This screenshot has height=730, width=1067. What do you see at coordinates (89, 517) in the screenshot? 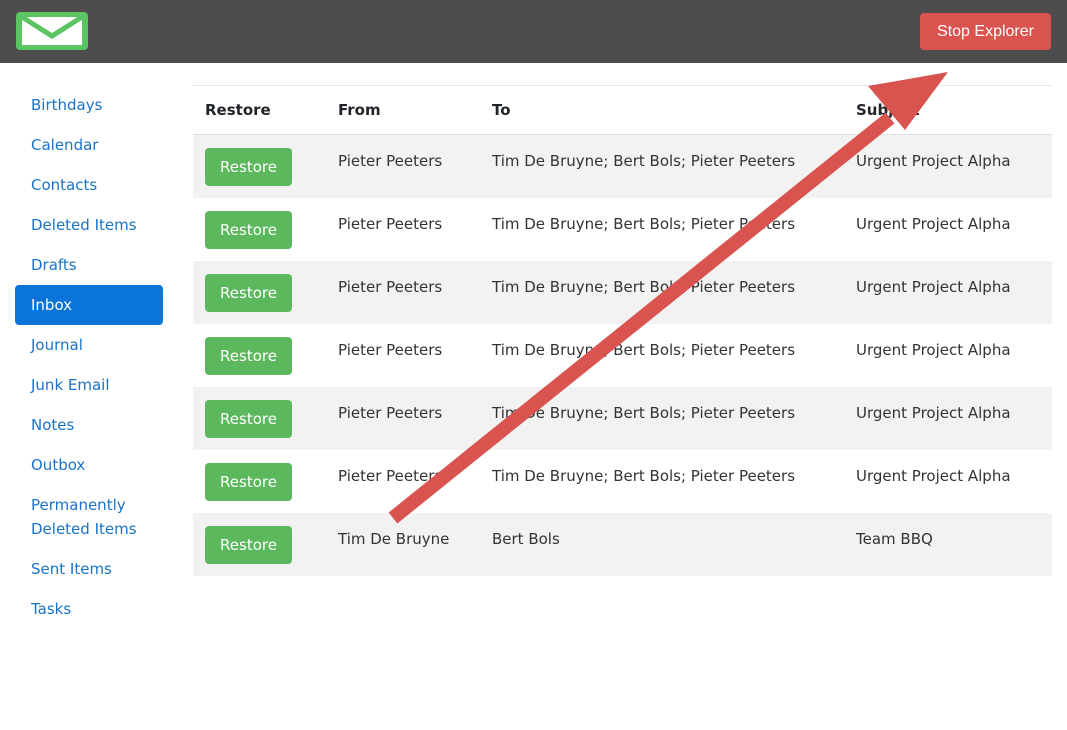
I see `sidebar-item-permanently-deleted-items: Permanently Deleted Items` at bounding box center [89, 517].